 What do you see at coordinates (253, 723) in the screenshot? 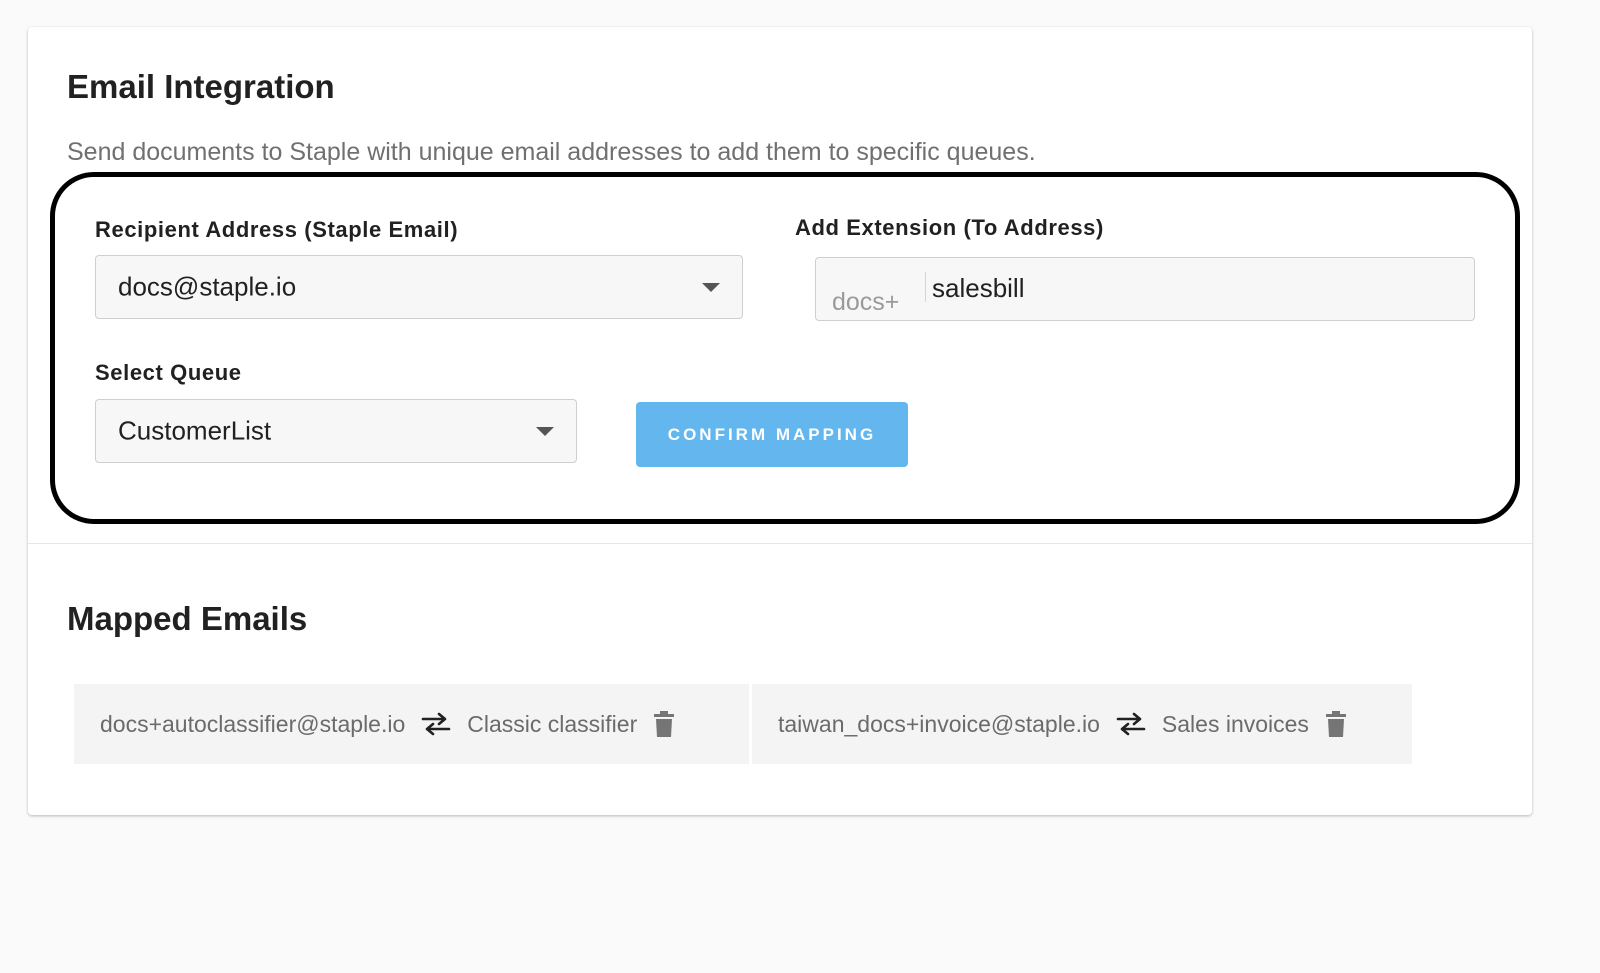
I see `mapped-email-address: docs+autoclassifier@staple.io` at bounding box center [253, 723].